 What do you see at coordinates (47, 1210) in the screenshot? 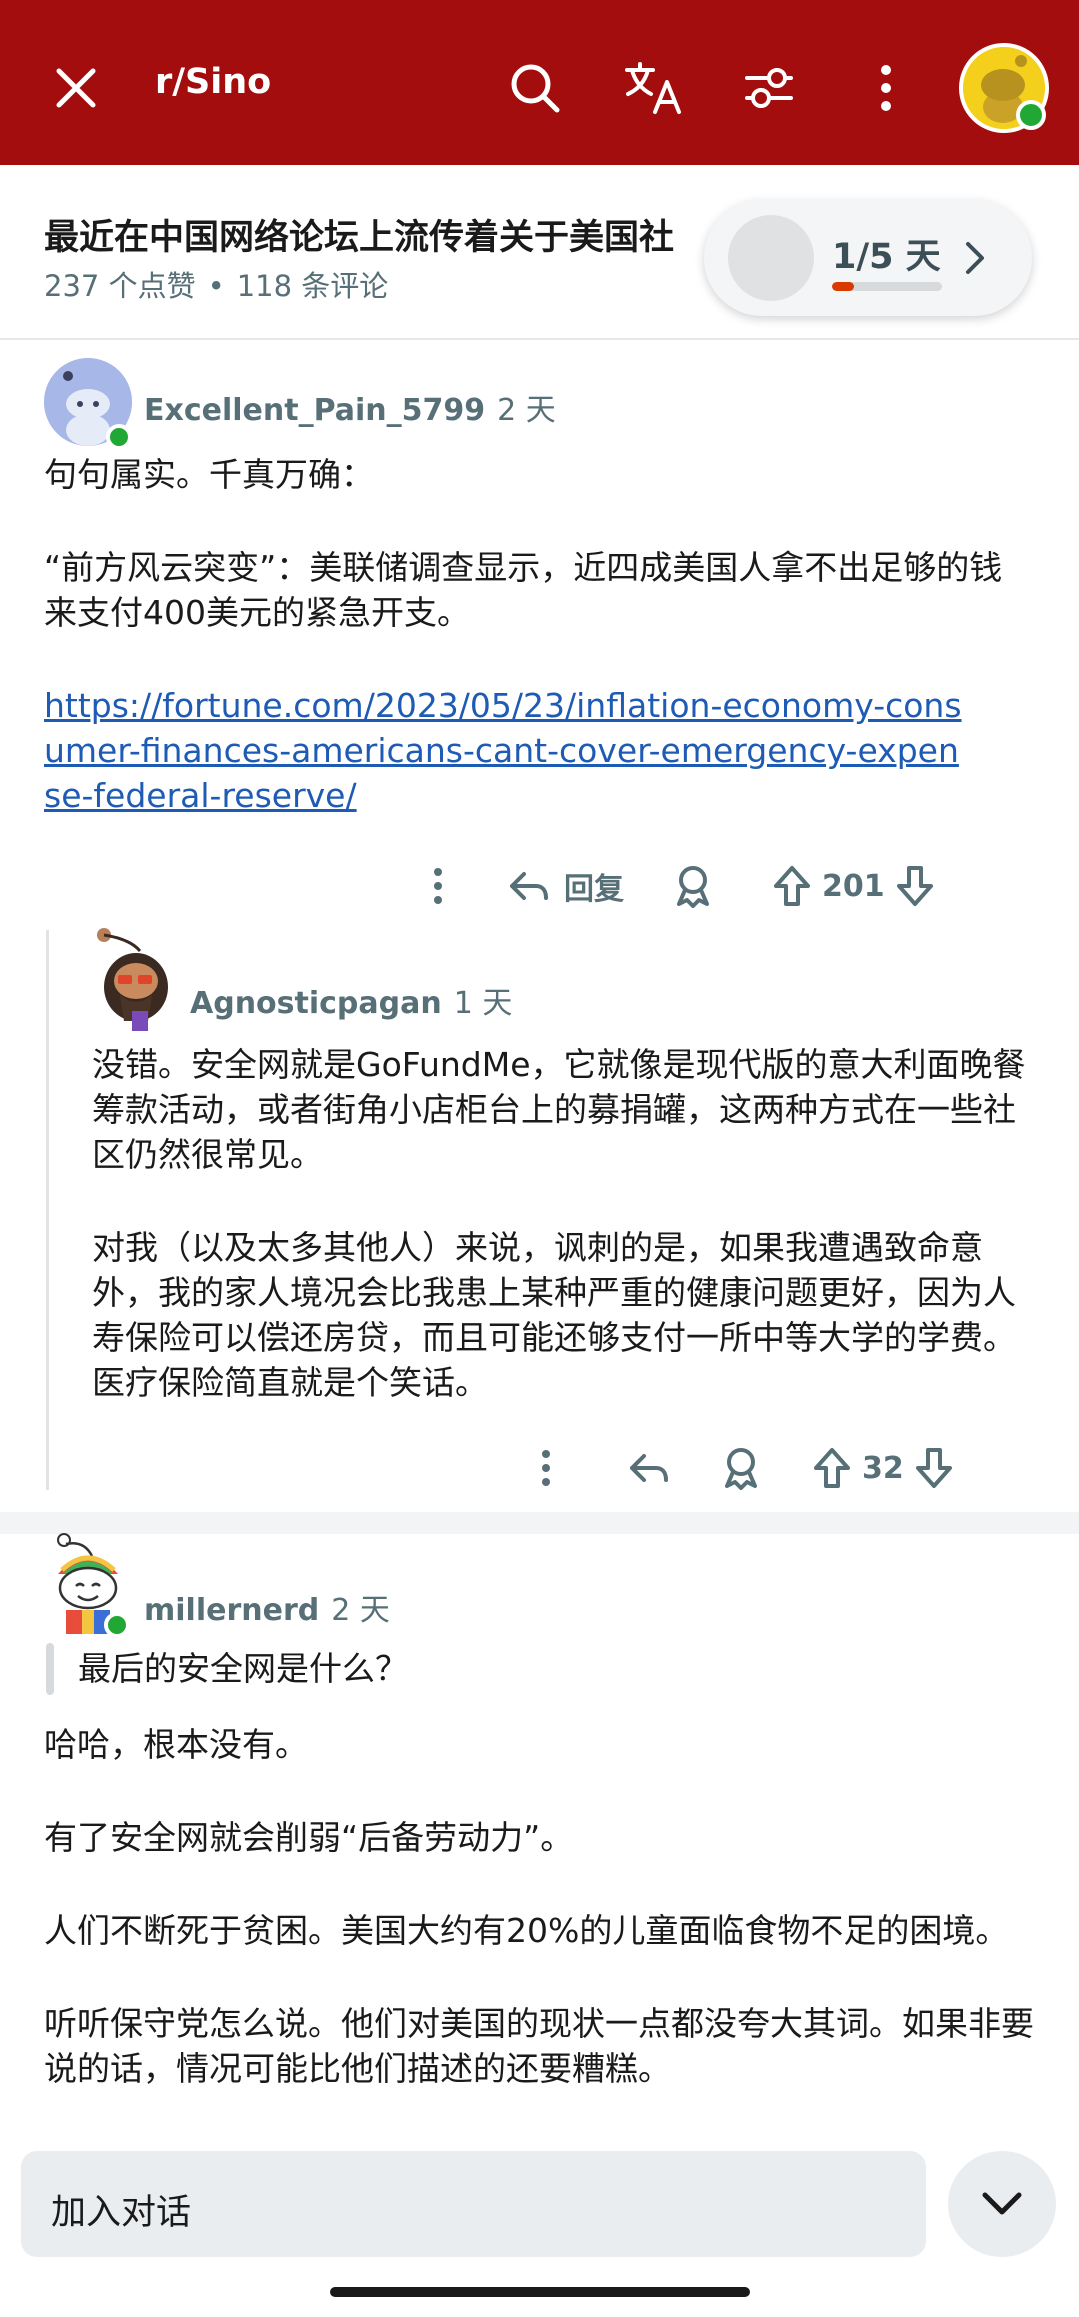
I see `thread-line` at bounding box center [47, 1210].